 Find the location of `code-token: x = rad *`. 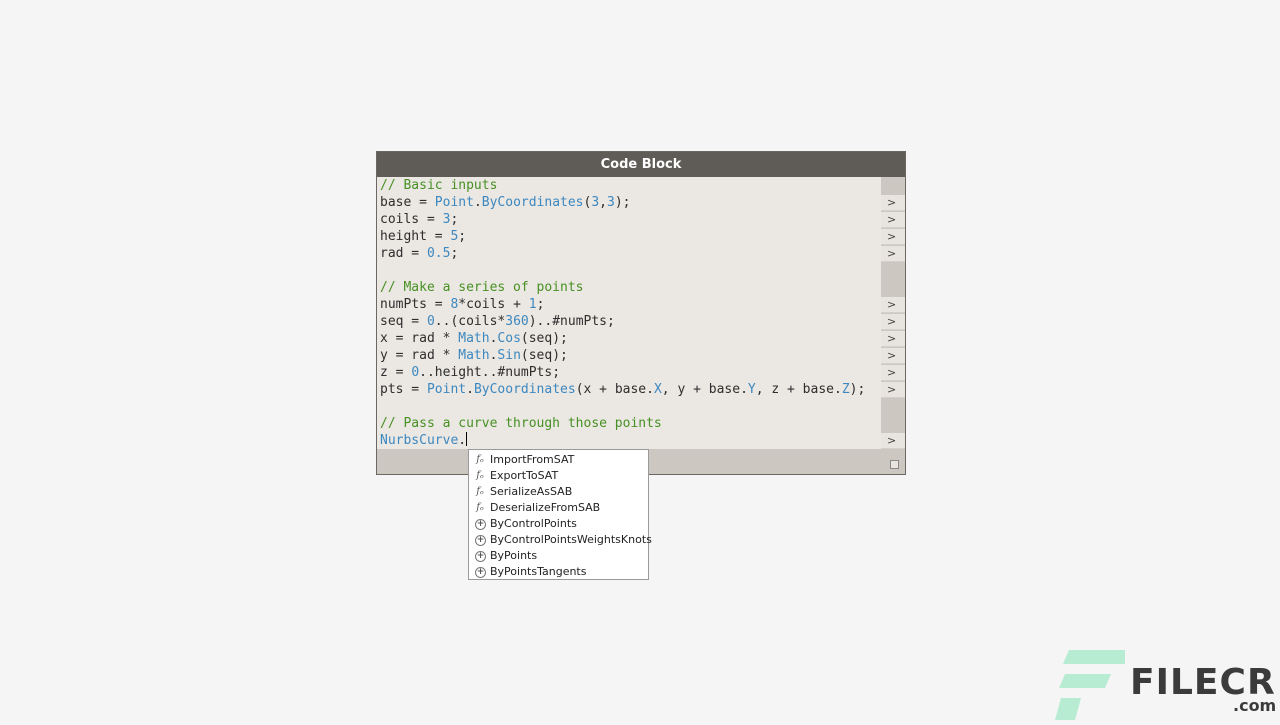

code-token: x = rad * is located at coordinates (419, 338).